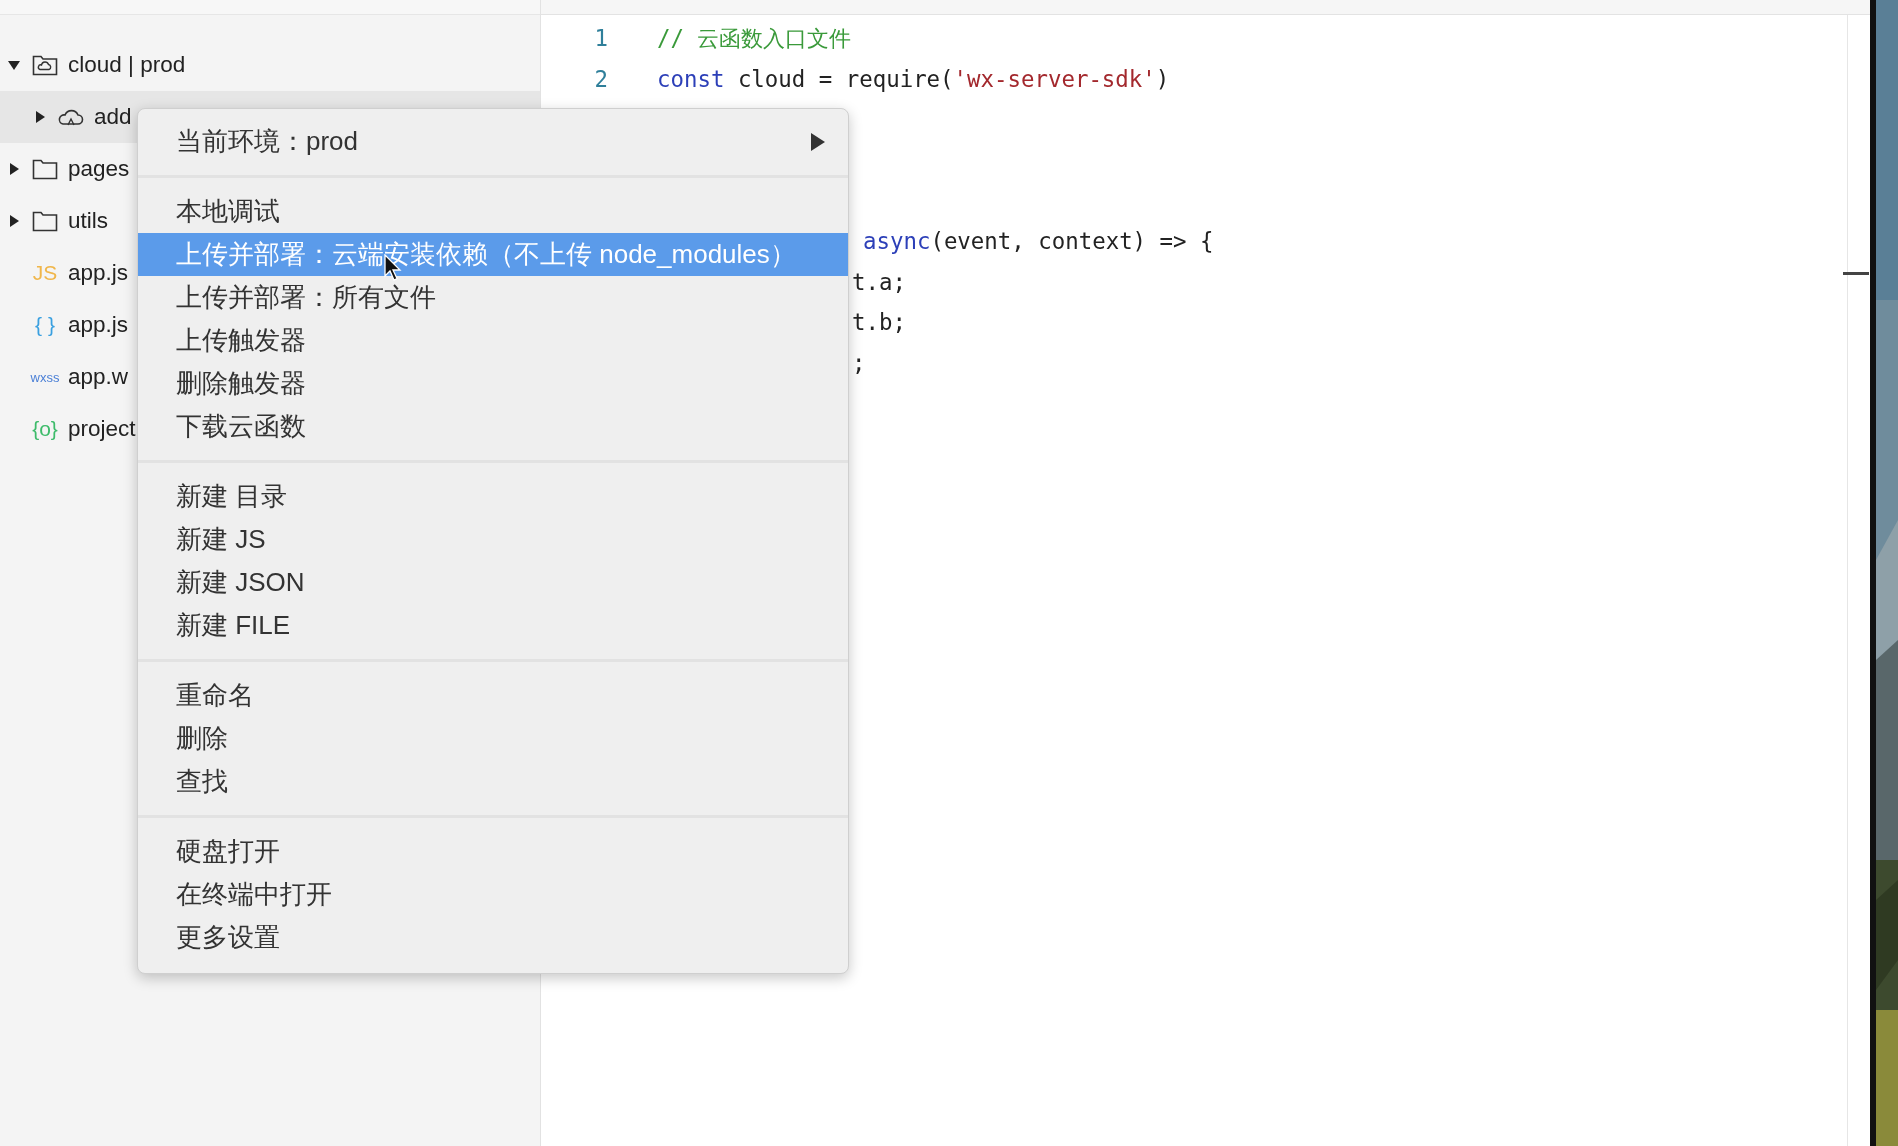 Image resolution: width=1898 pixels, height=1146 pixels. Describe the element at coordinates (859, 363) in the screenshot. I see `code-line: ;` at that location.